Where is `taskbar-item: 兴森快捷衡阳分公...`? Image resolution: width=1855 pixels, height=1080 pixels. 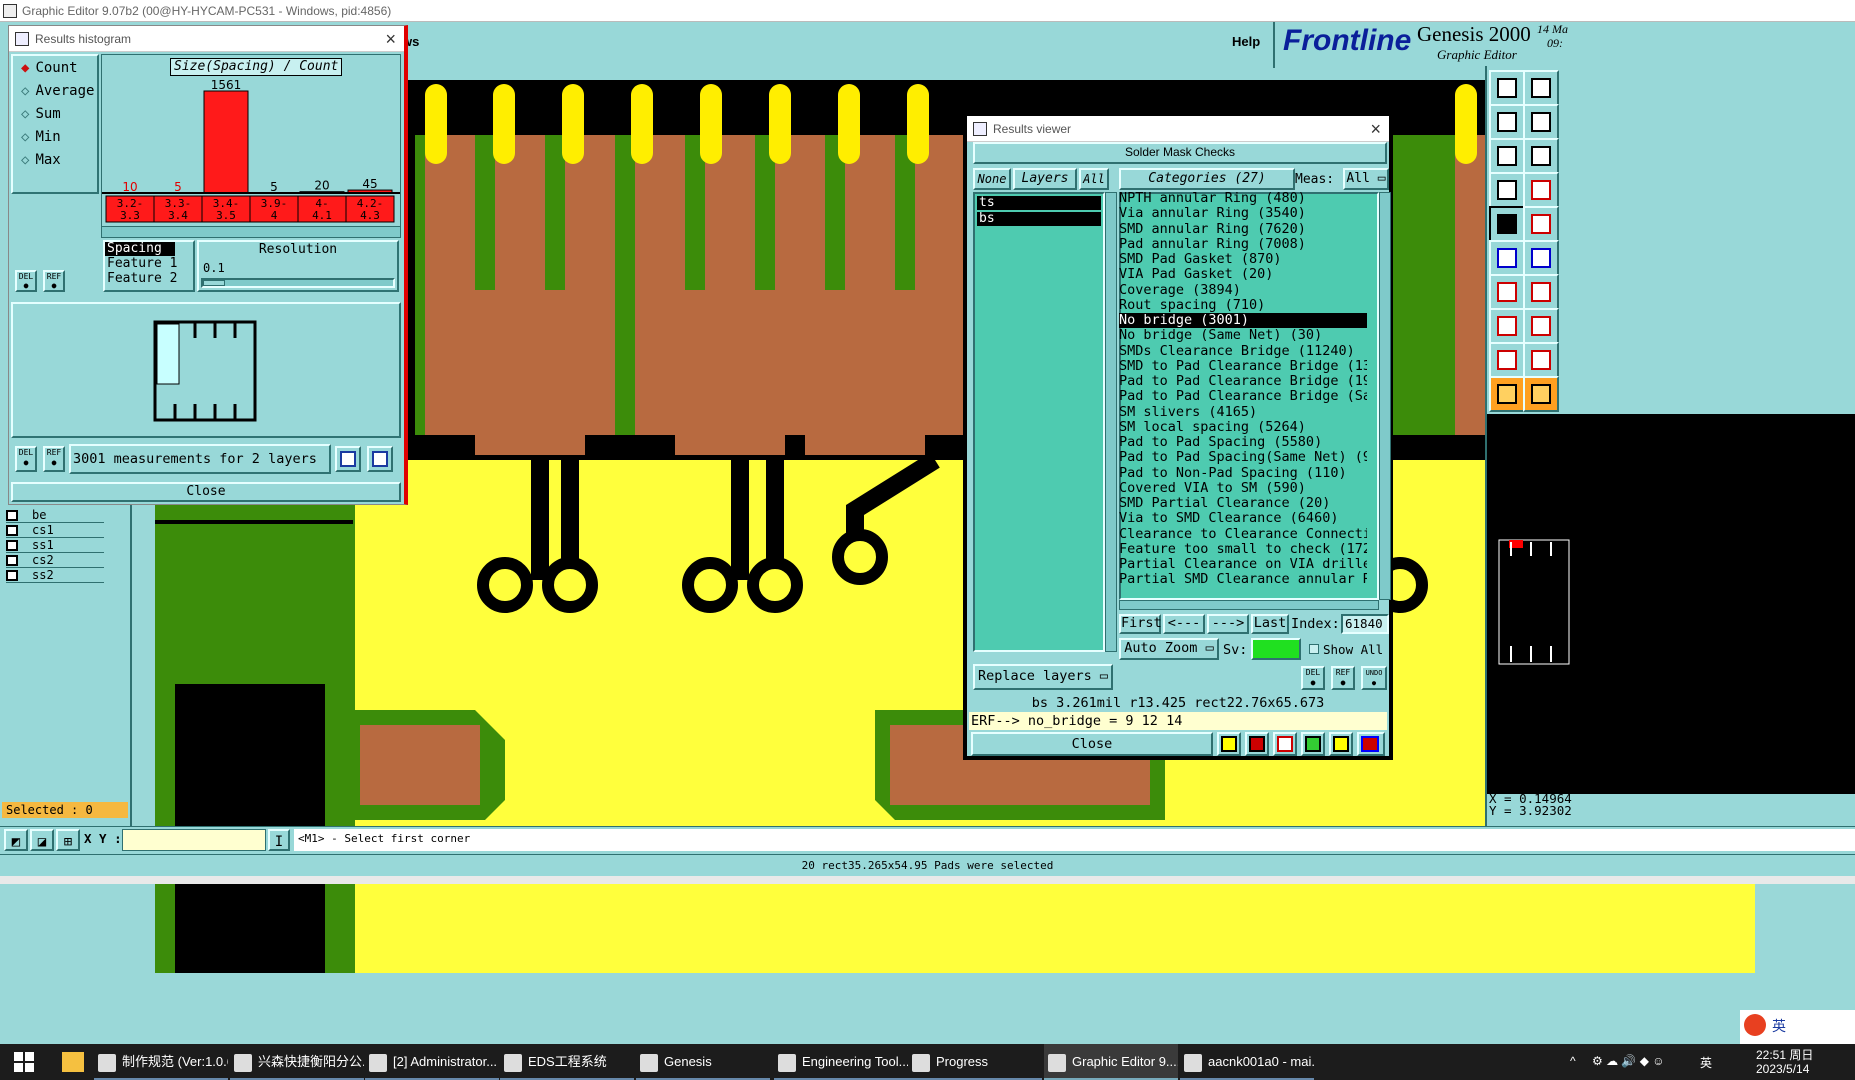 taskbar-item: 兴森快捷衡阳分公... is located at coordinates (297, 1062).